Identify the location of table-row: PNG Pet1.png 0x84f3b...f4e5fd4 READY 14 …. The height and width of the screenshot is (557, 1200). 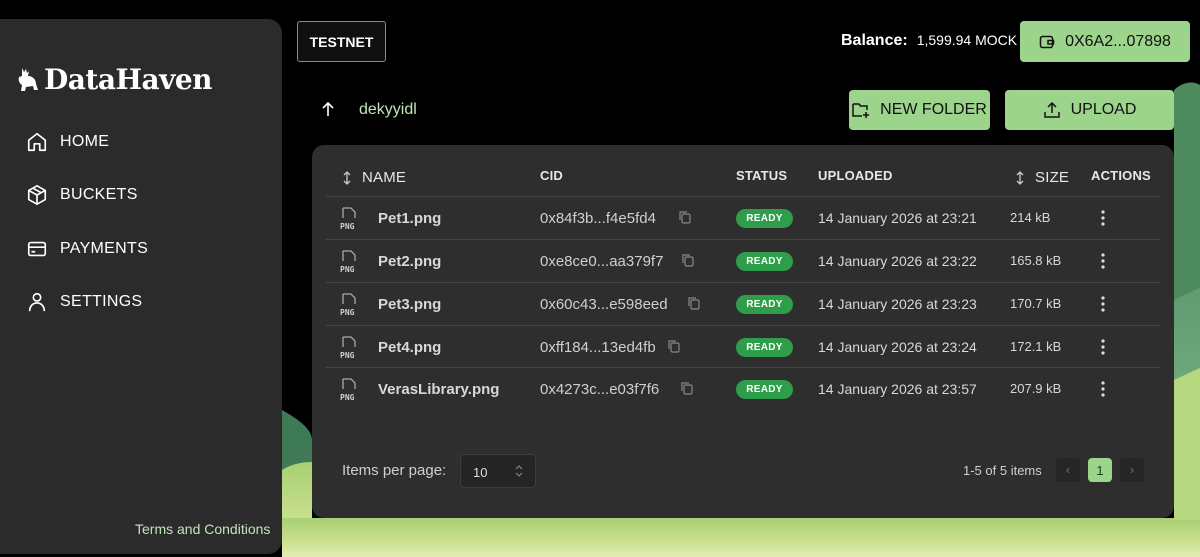
(743, 217).